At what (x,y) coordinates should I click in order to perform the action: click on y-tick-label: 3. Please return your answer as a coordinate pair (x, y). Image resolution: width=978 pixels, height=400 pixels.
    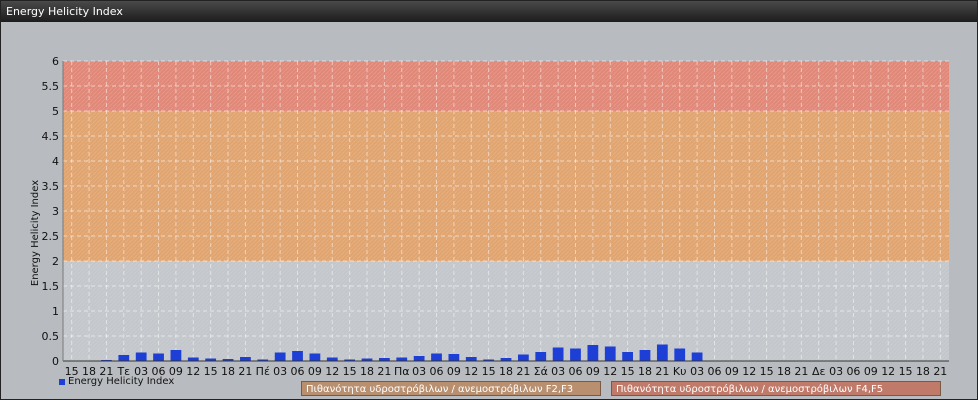
    Looking at the image, I should click on (55, 211).